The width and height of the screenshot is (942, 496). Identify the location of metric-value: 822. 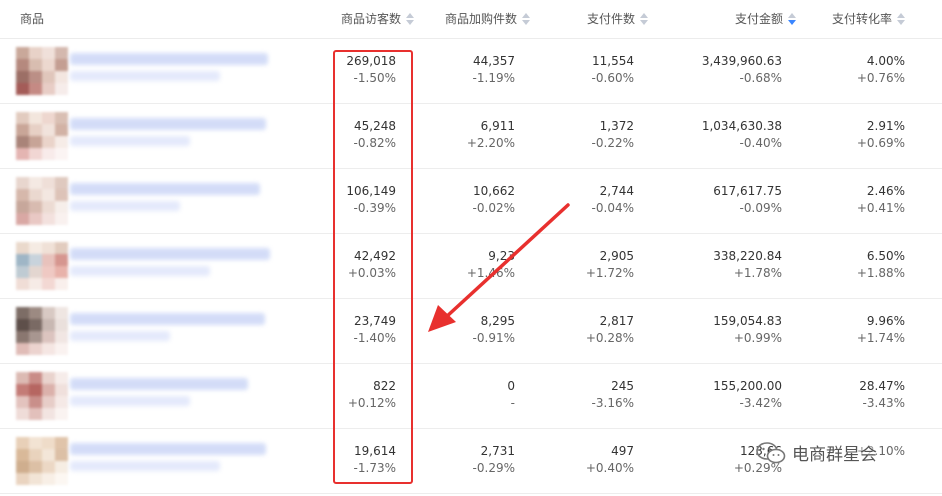
(384, 386).